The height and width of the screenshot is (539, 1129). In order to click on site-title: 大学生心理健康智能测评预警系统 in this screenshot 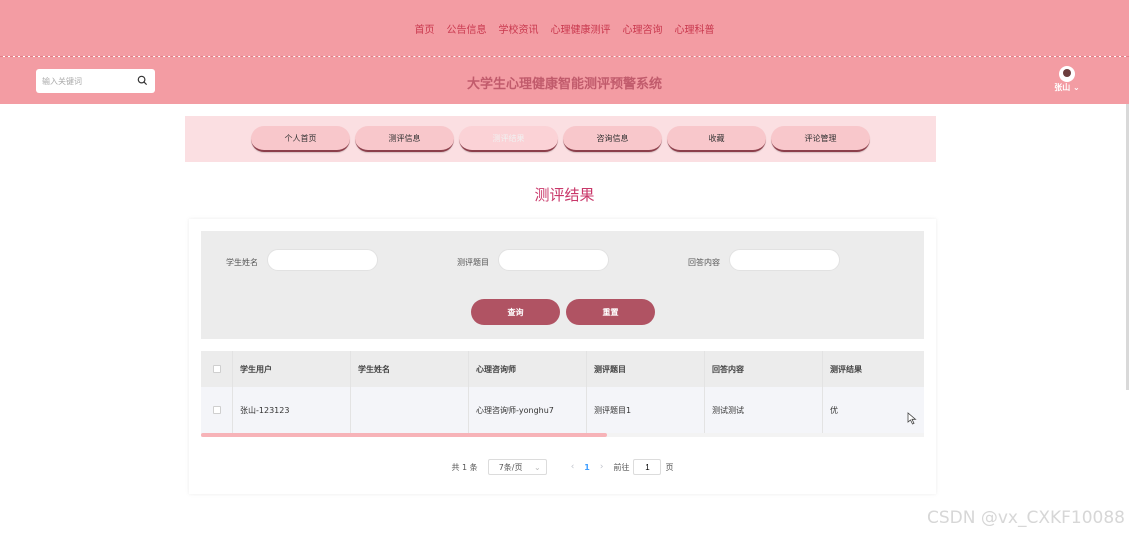, I will do `click(564, 84)`.